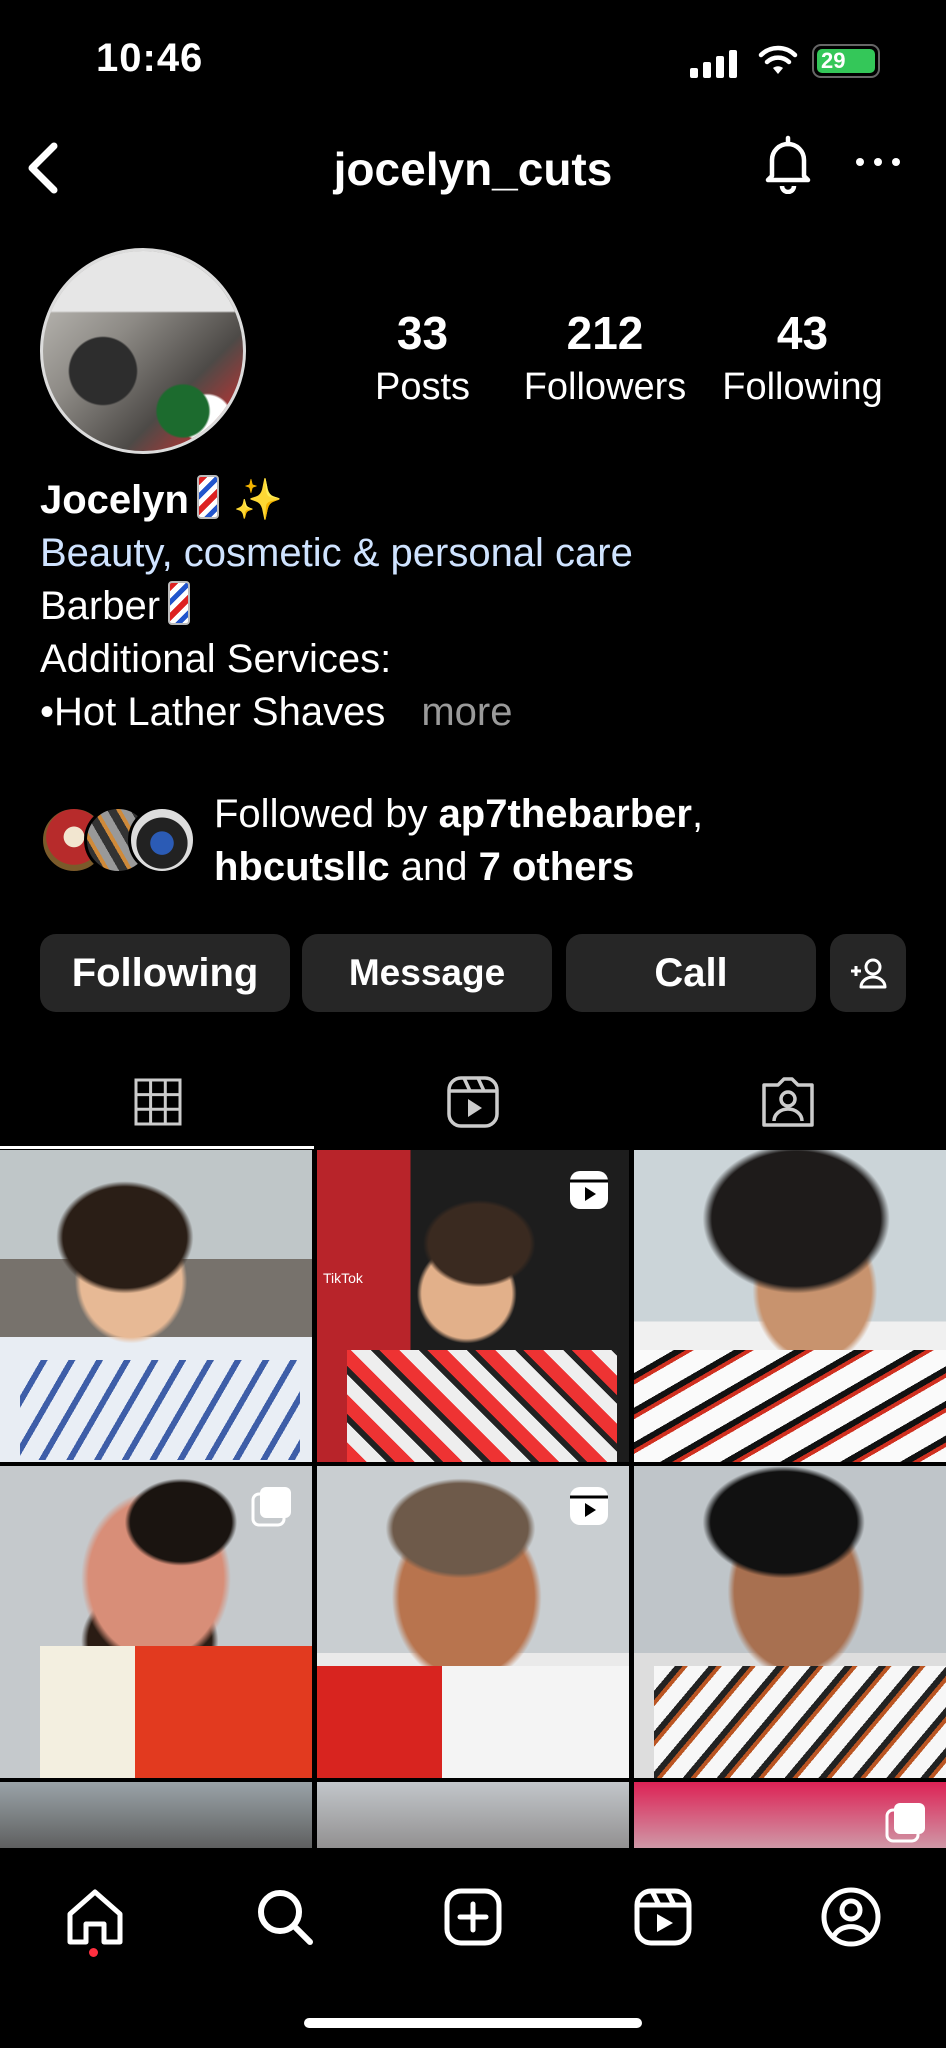  I want to click on battery-level: 29, so click(846, 61).